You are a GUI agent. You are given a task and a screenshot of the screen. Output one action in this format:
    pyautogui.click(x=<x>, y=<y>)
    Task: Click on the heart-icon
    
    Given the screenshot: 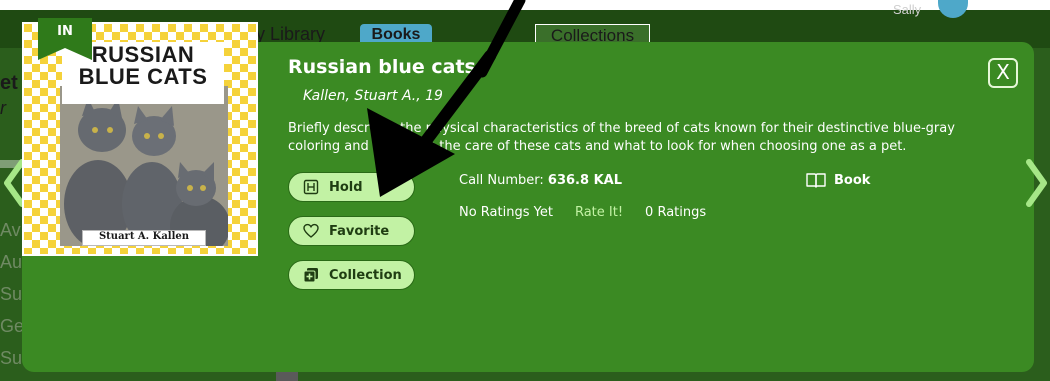 What is the action you would take?
    pyautogui.click(x=311, y=231)
    